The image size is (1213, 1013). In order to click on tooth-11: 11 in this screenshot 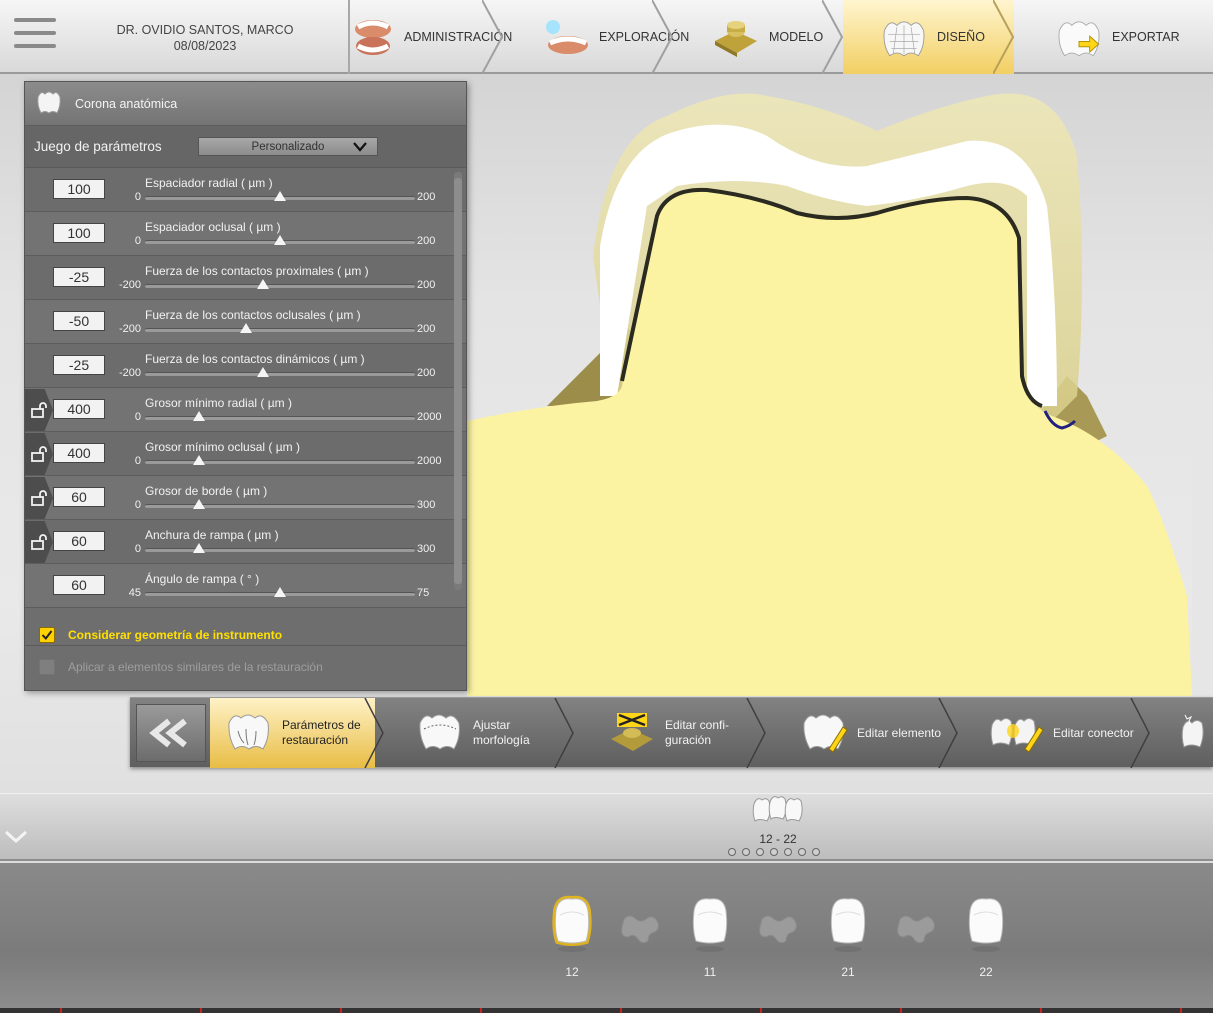, I will do `click(710, 937)`.